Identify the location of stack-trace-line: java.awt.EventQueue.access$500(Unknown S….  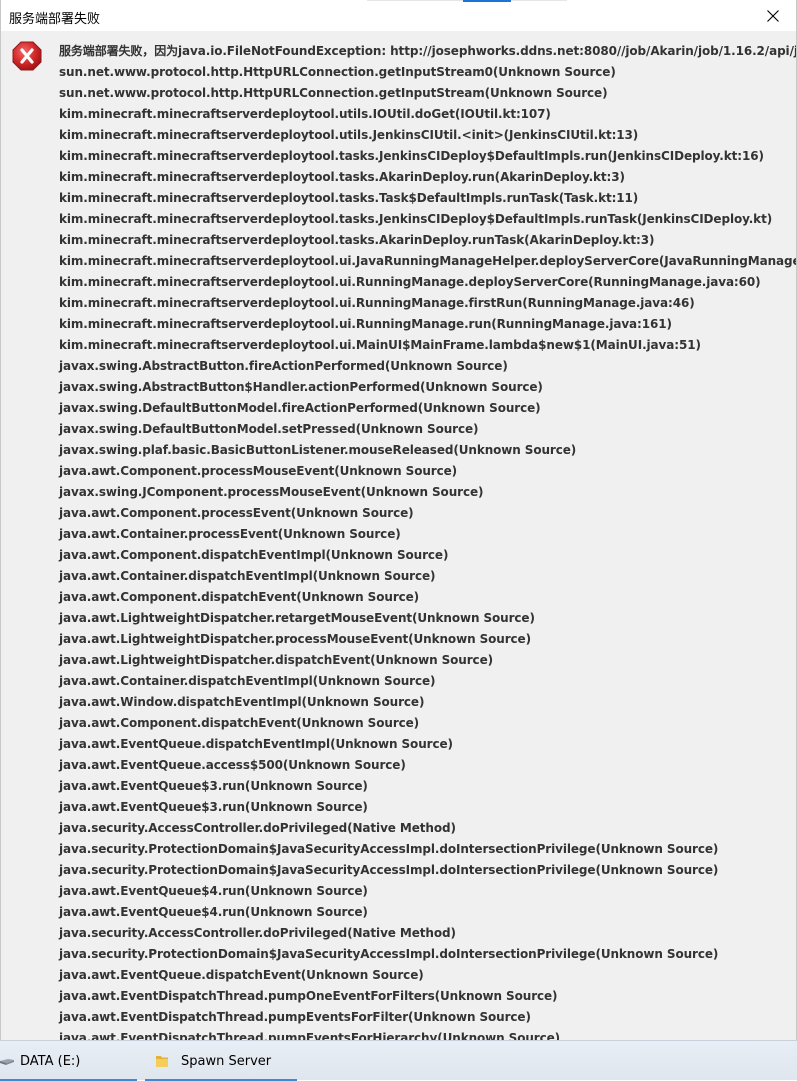
(232, 765).